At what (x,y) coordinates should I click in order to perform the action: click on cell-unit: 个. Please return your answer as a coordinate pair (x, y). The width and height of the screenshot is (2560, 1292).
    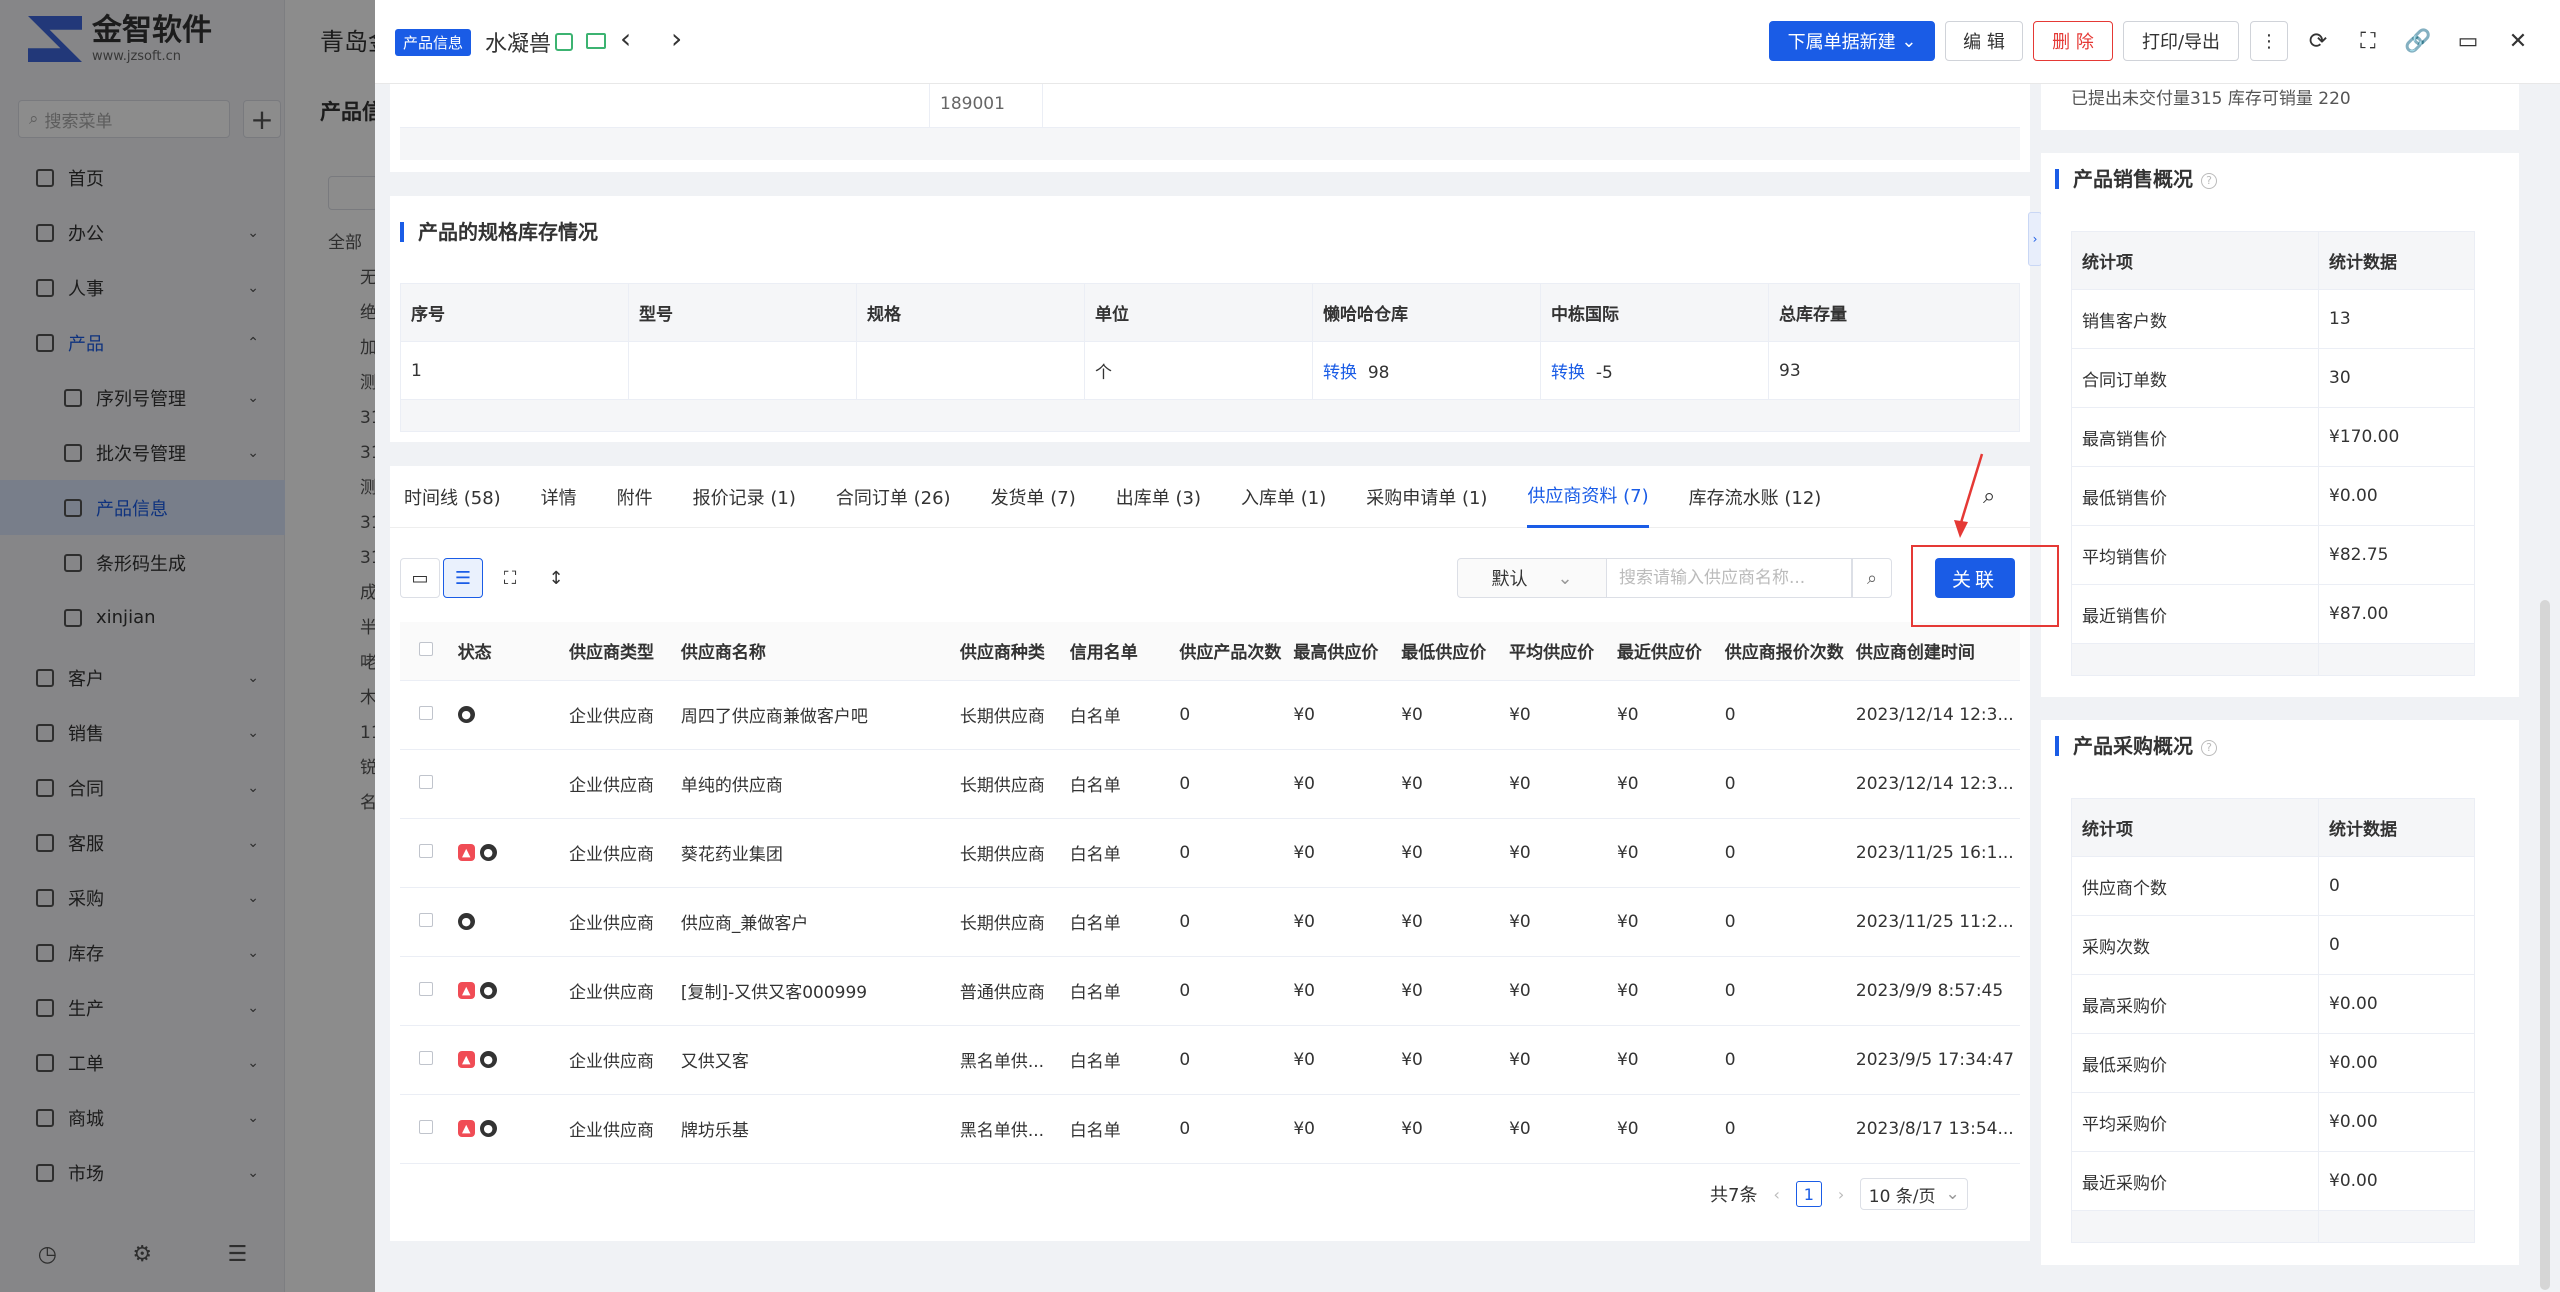
    Looking at the image, I should click on (1198, 370).